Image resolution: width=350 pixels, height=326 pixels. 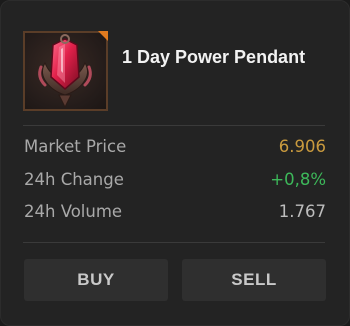 What do you see at coordinates (214, 57) in the screenshot?
I see `item-title: 1 Day Power Pendant` at bounding box center [214, 57].